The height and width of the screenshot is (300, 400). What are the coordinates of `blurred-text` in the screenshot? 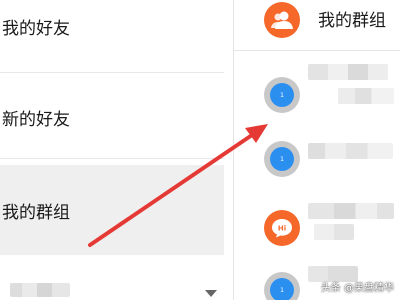 It's located at (40, 290).